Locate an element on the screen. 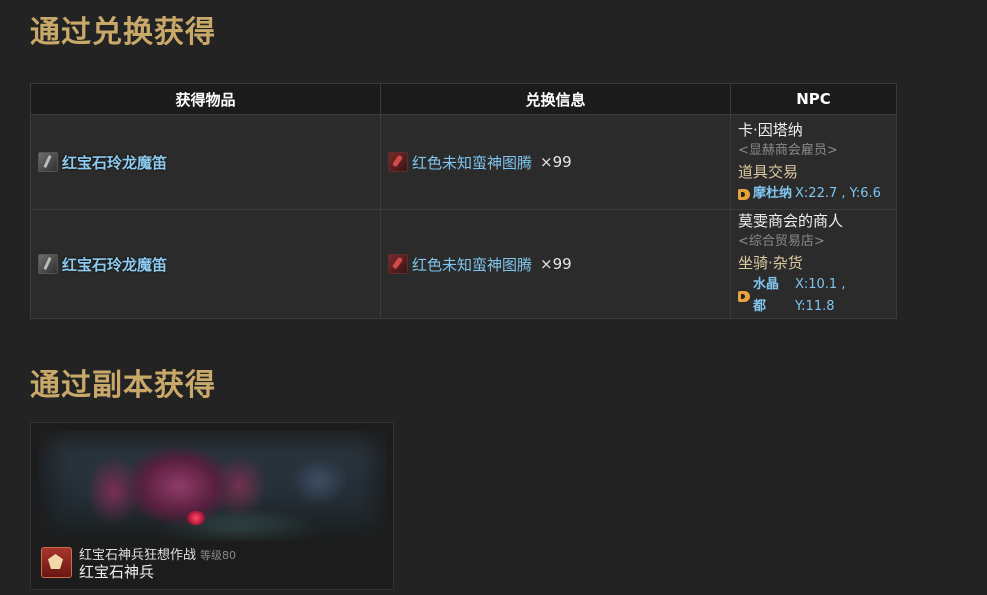 The width and height of the screenshot is (987, 595). npc-cell: 卡·因塔纳 <显赫商会雇员> 道具交易 摩杜纳 X:22.7 , Y:6.6 is located at coordinates (813, 162).